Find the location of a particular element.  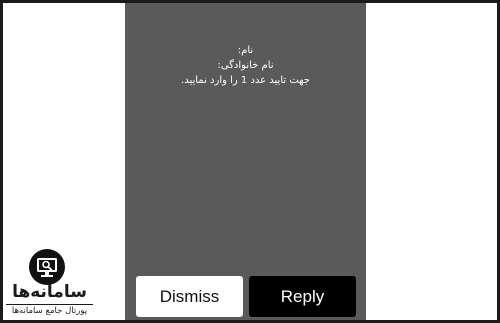

watermark-tagline: پورتال جامع سامانه‌ها is located at coordinates (49, 311).